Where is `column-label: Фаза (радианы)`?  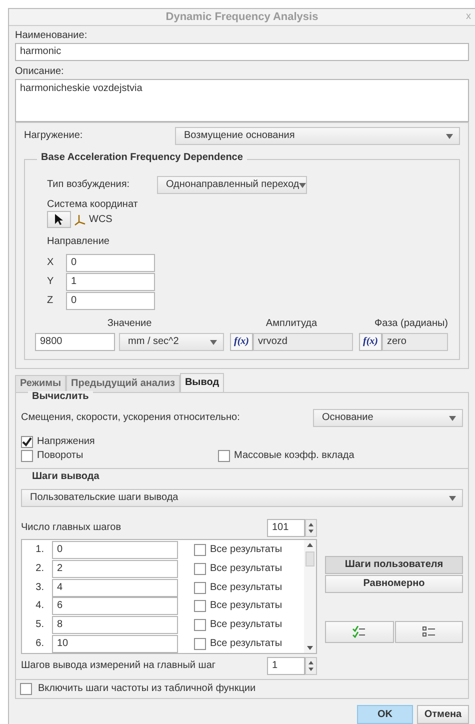 column-label: Фаза (радианы) is located at coordinates (411, 324).